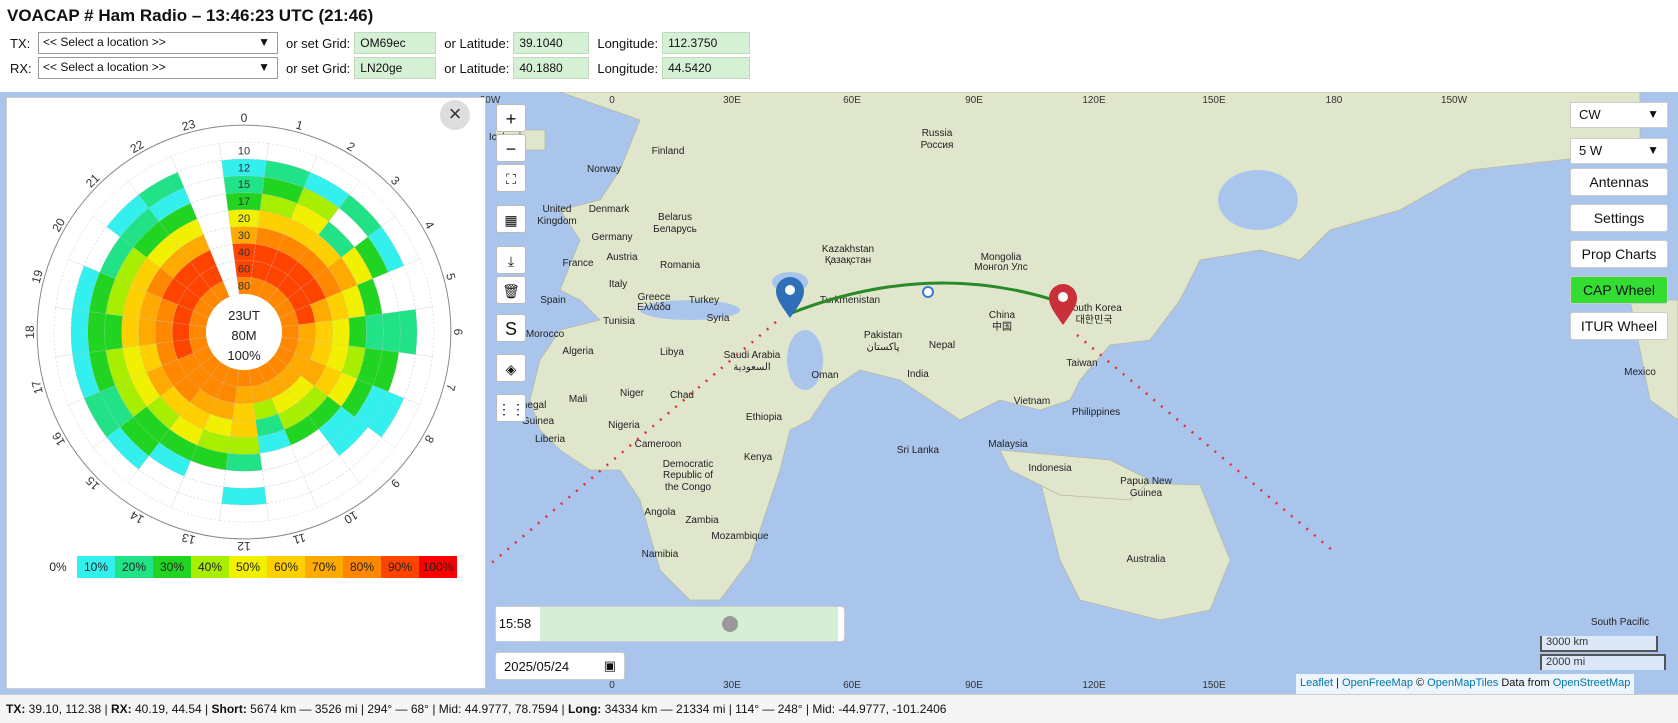  I want to click on grid-icon: ⋮⋮, so click(511, 408).